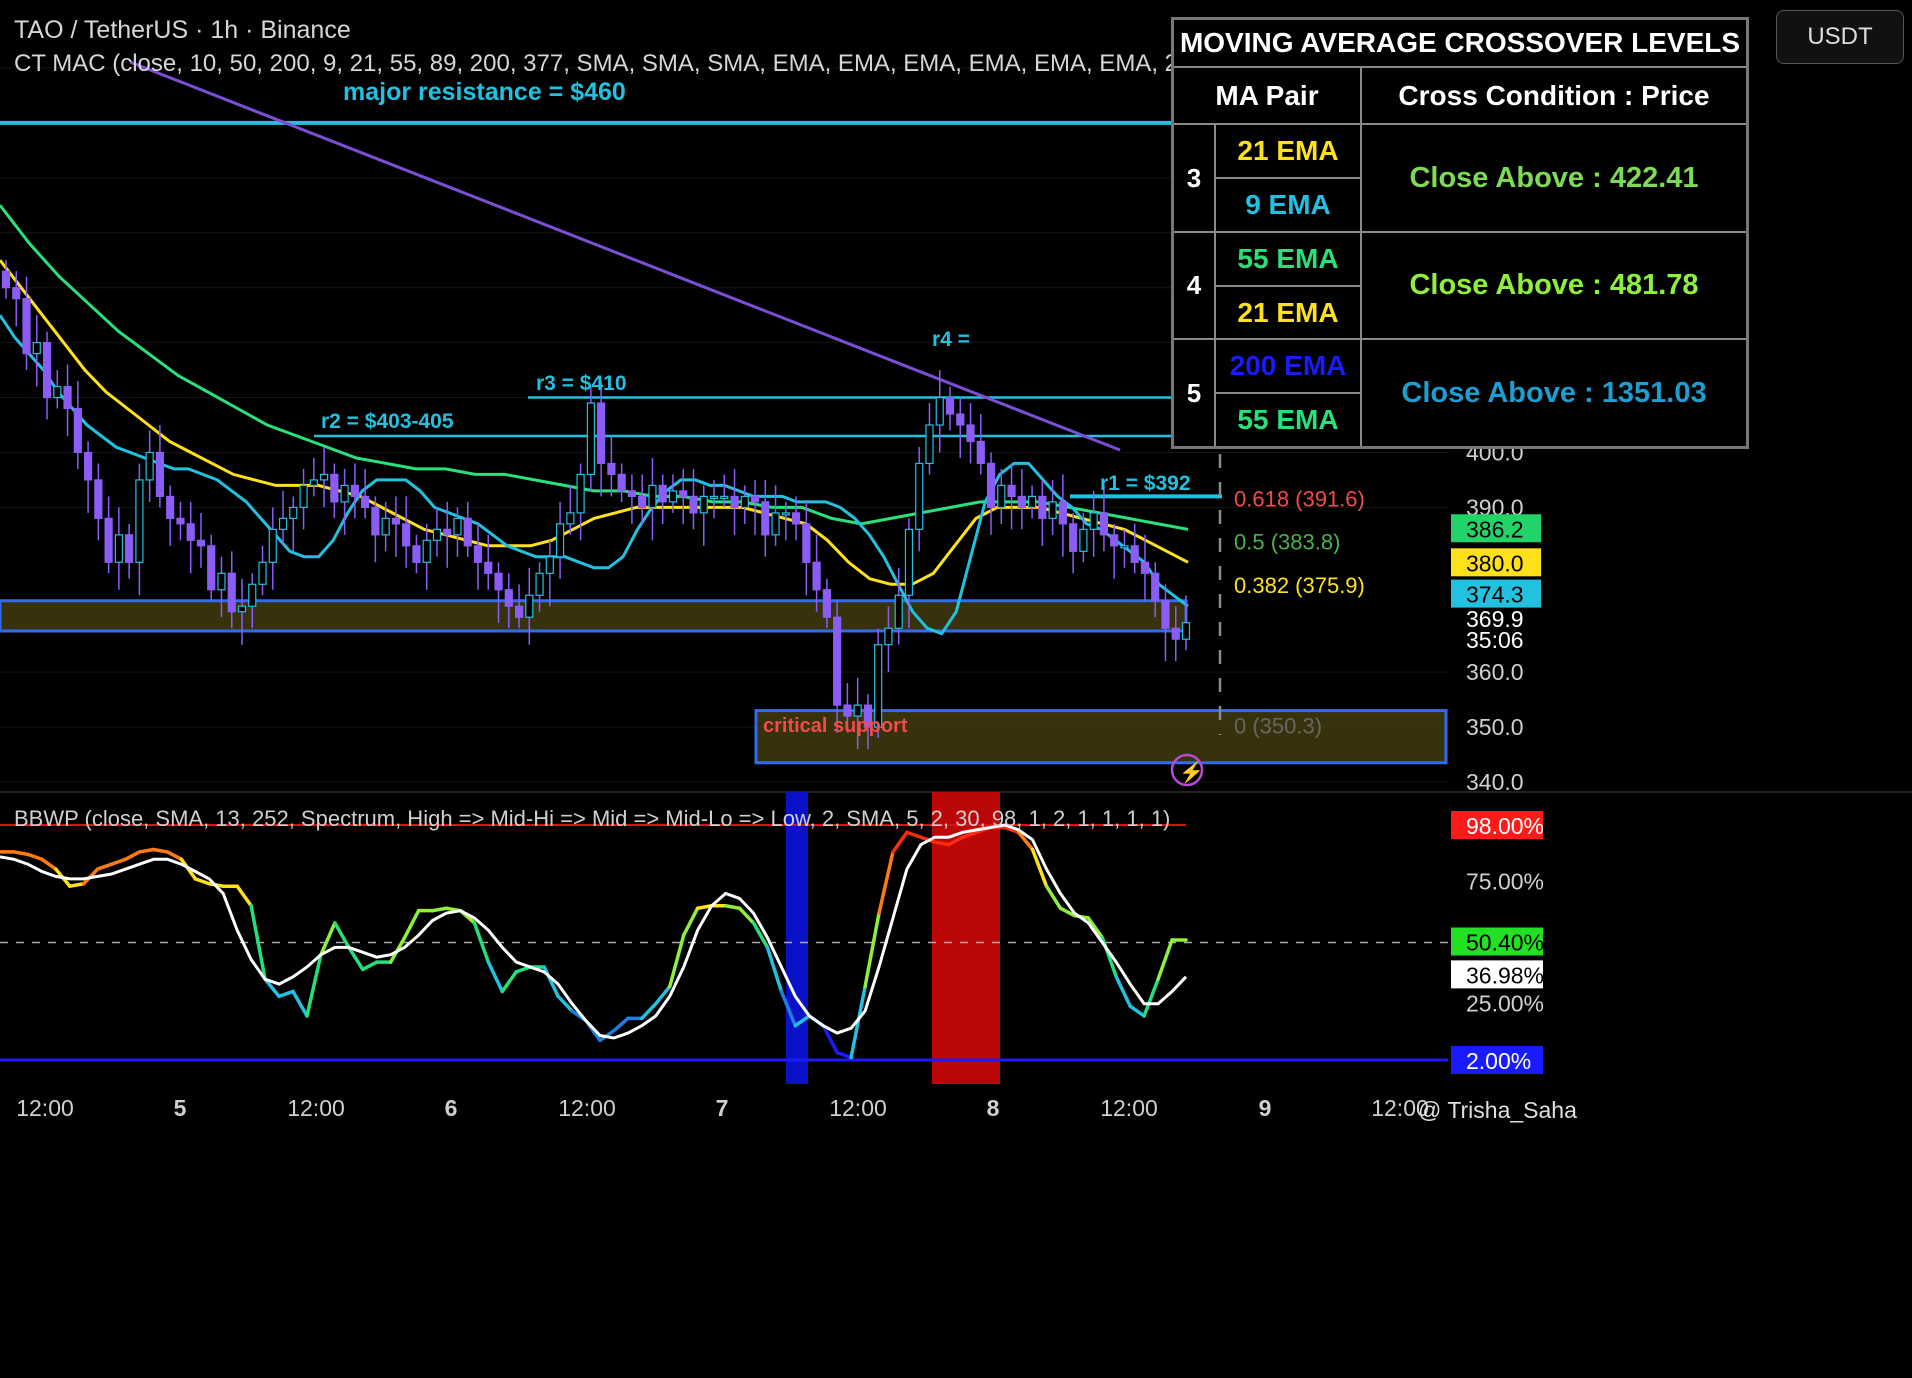  I want to click on price-badge-label: 380.0, so click(1495, 563).